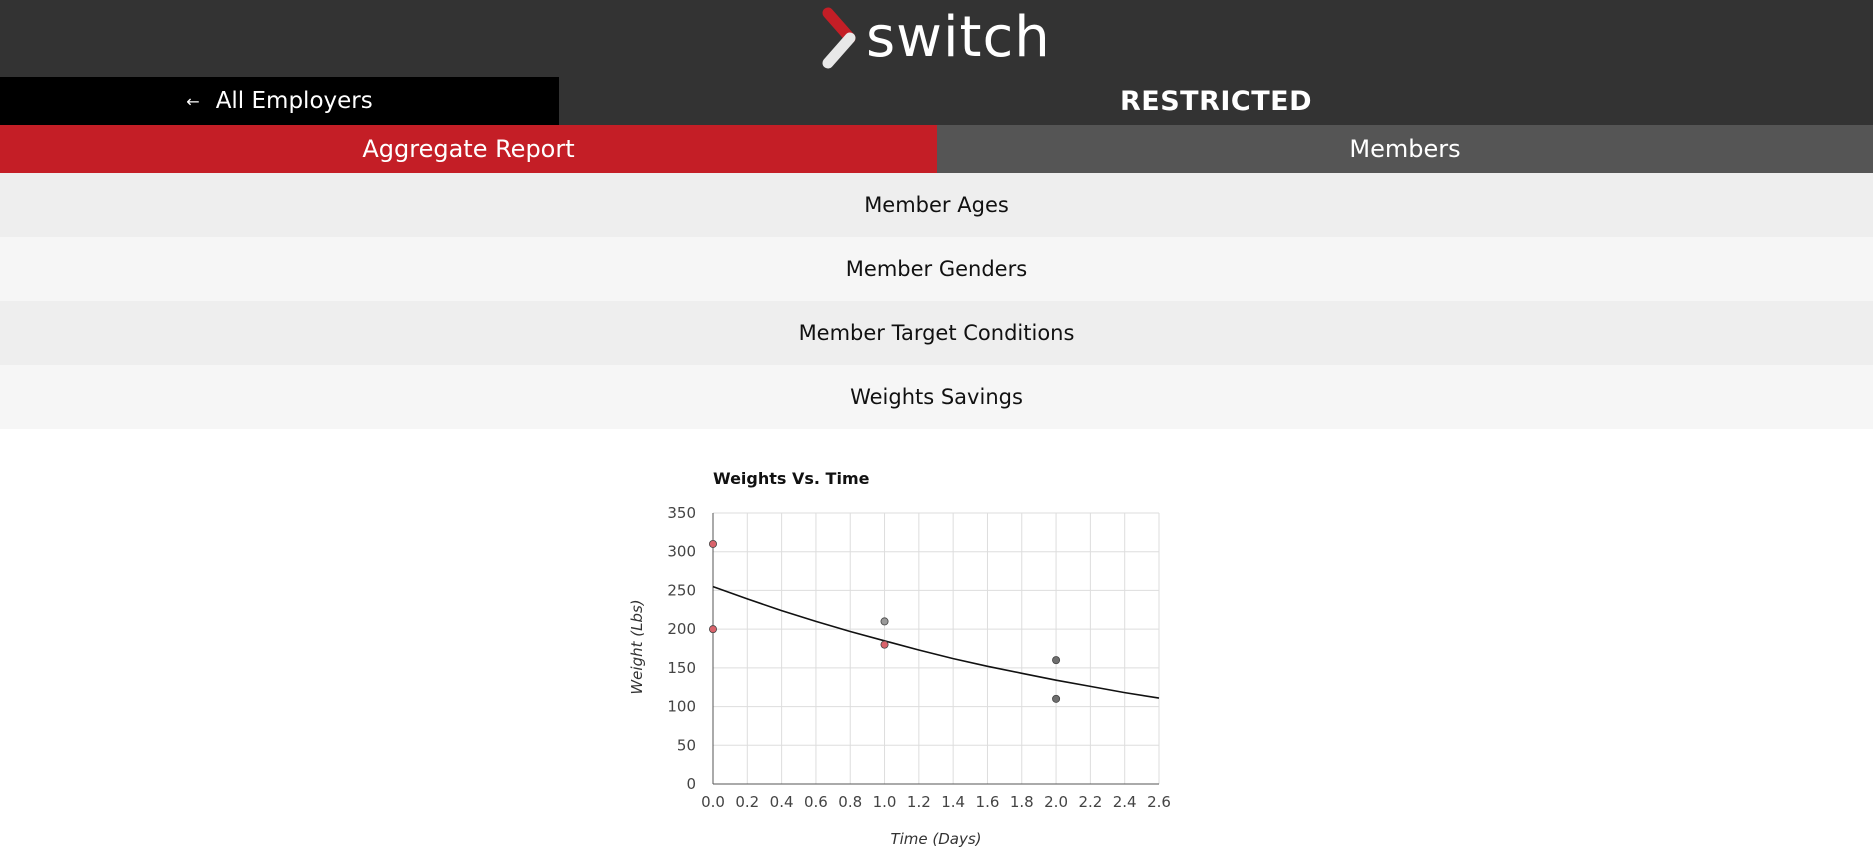 The image size is (1873, 867). Describe the element at coordinates (1056, 802) in the screenshot. I see `x-tick-label: 2.0` at that location.